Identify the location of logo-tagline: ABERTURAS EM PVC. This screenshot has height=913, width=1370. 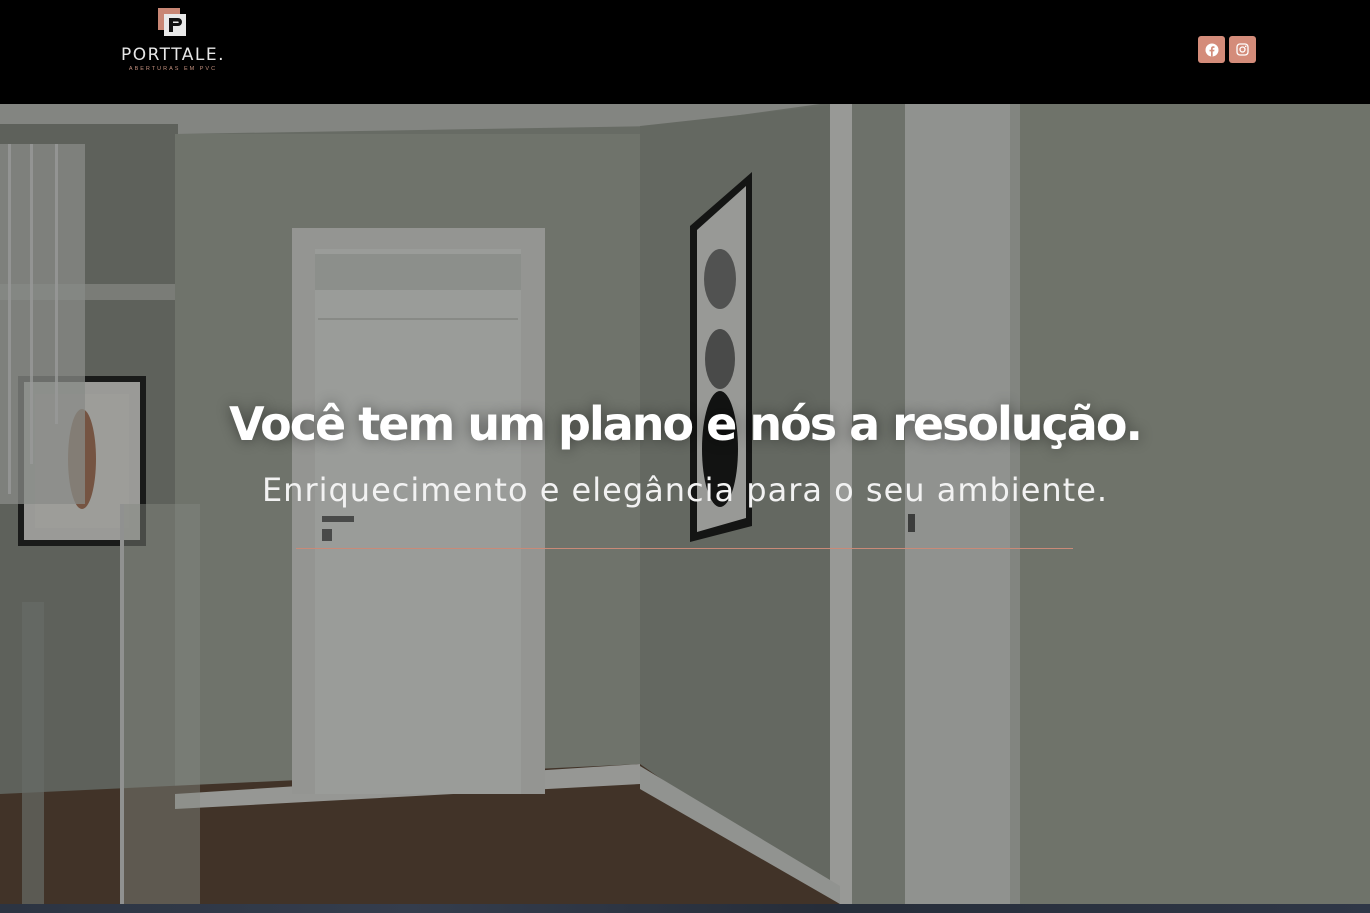
(173, 69).